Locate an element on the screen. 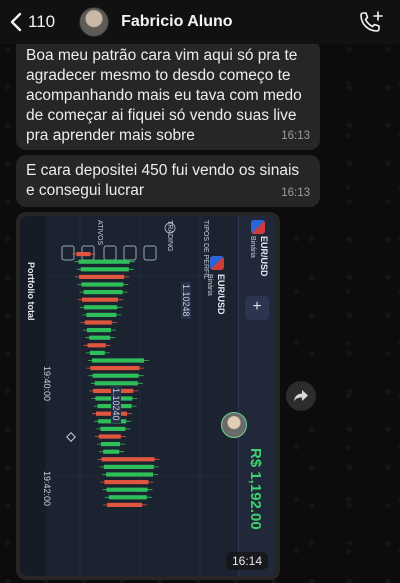  menu-item: TIPOS DE PERFIL is located at coordinates (205, 249).